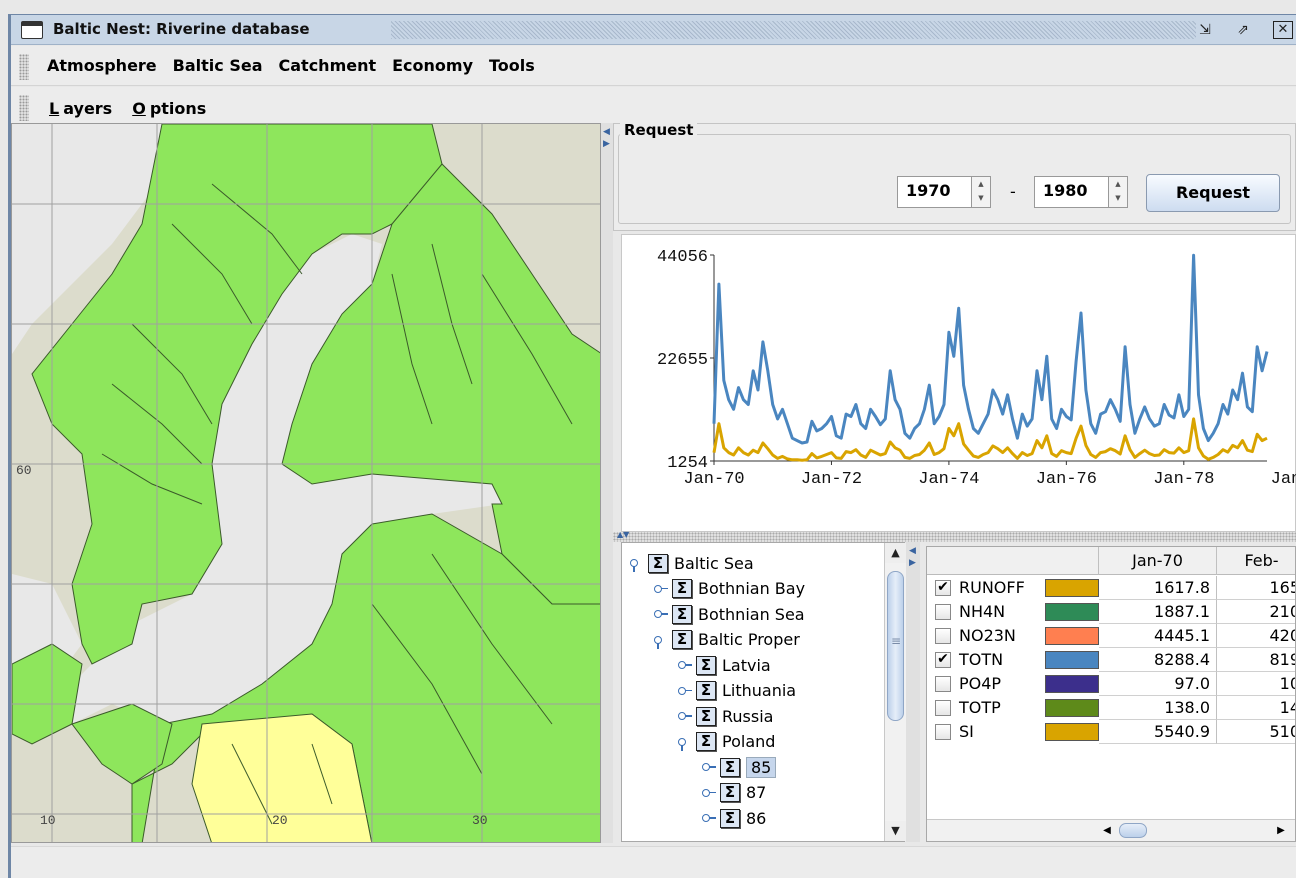  I want to click on title-bar: Baltic Nest: Riverine database ⇲ ⇗ ✕, so click(653, 30).